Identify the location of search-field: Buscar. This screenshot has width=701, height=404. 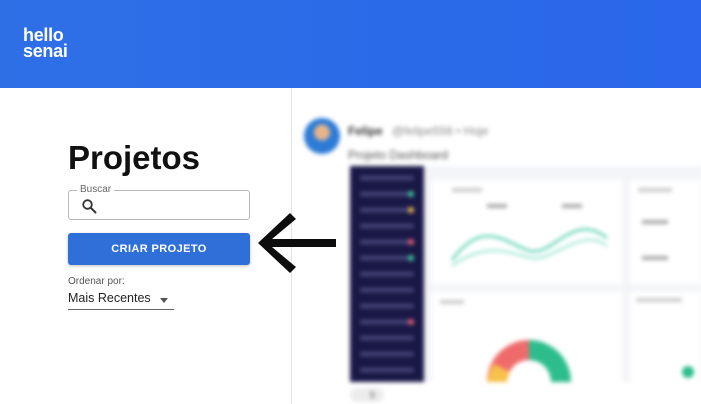
(159, 202).